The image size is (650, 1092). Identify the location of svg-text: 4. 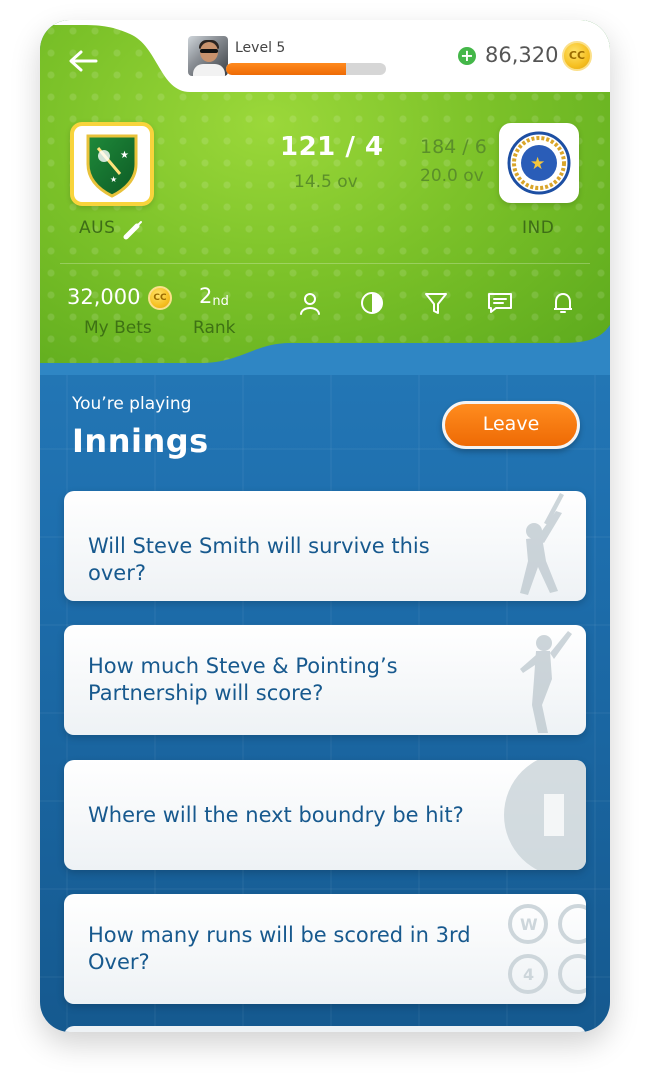
(528, 974).